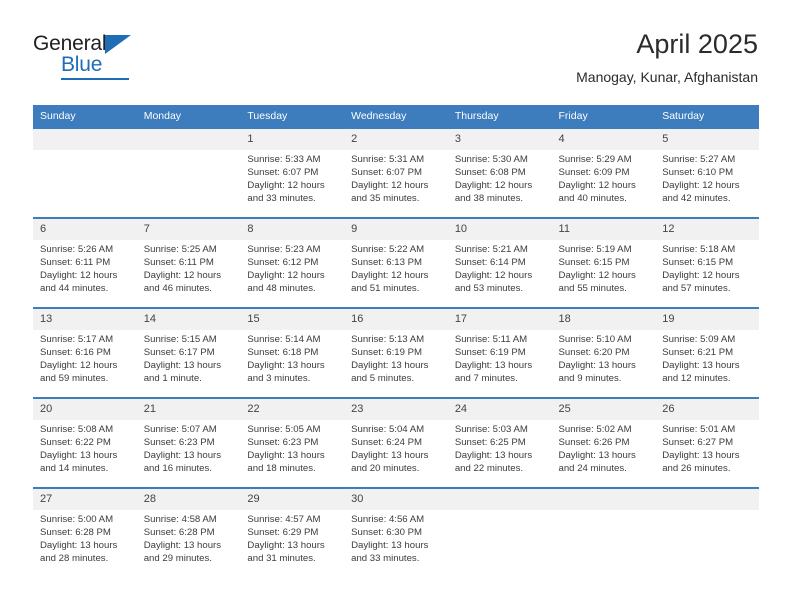  Describe the element at coordinates (499, 409) in the screenshot. I see `day-number: 24` at that location.